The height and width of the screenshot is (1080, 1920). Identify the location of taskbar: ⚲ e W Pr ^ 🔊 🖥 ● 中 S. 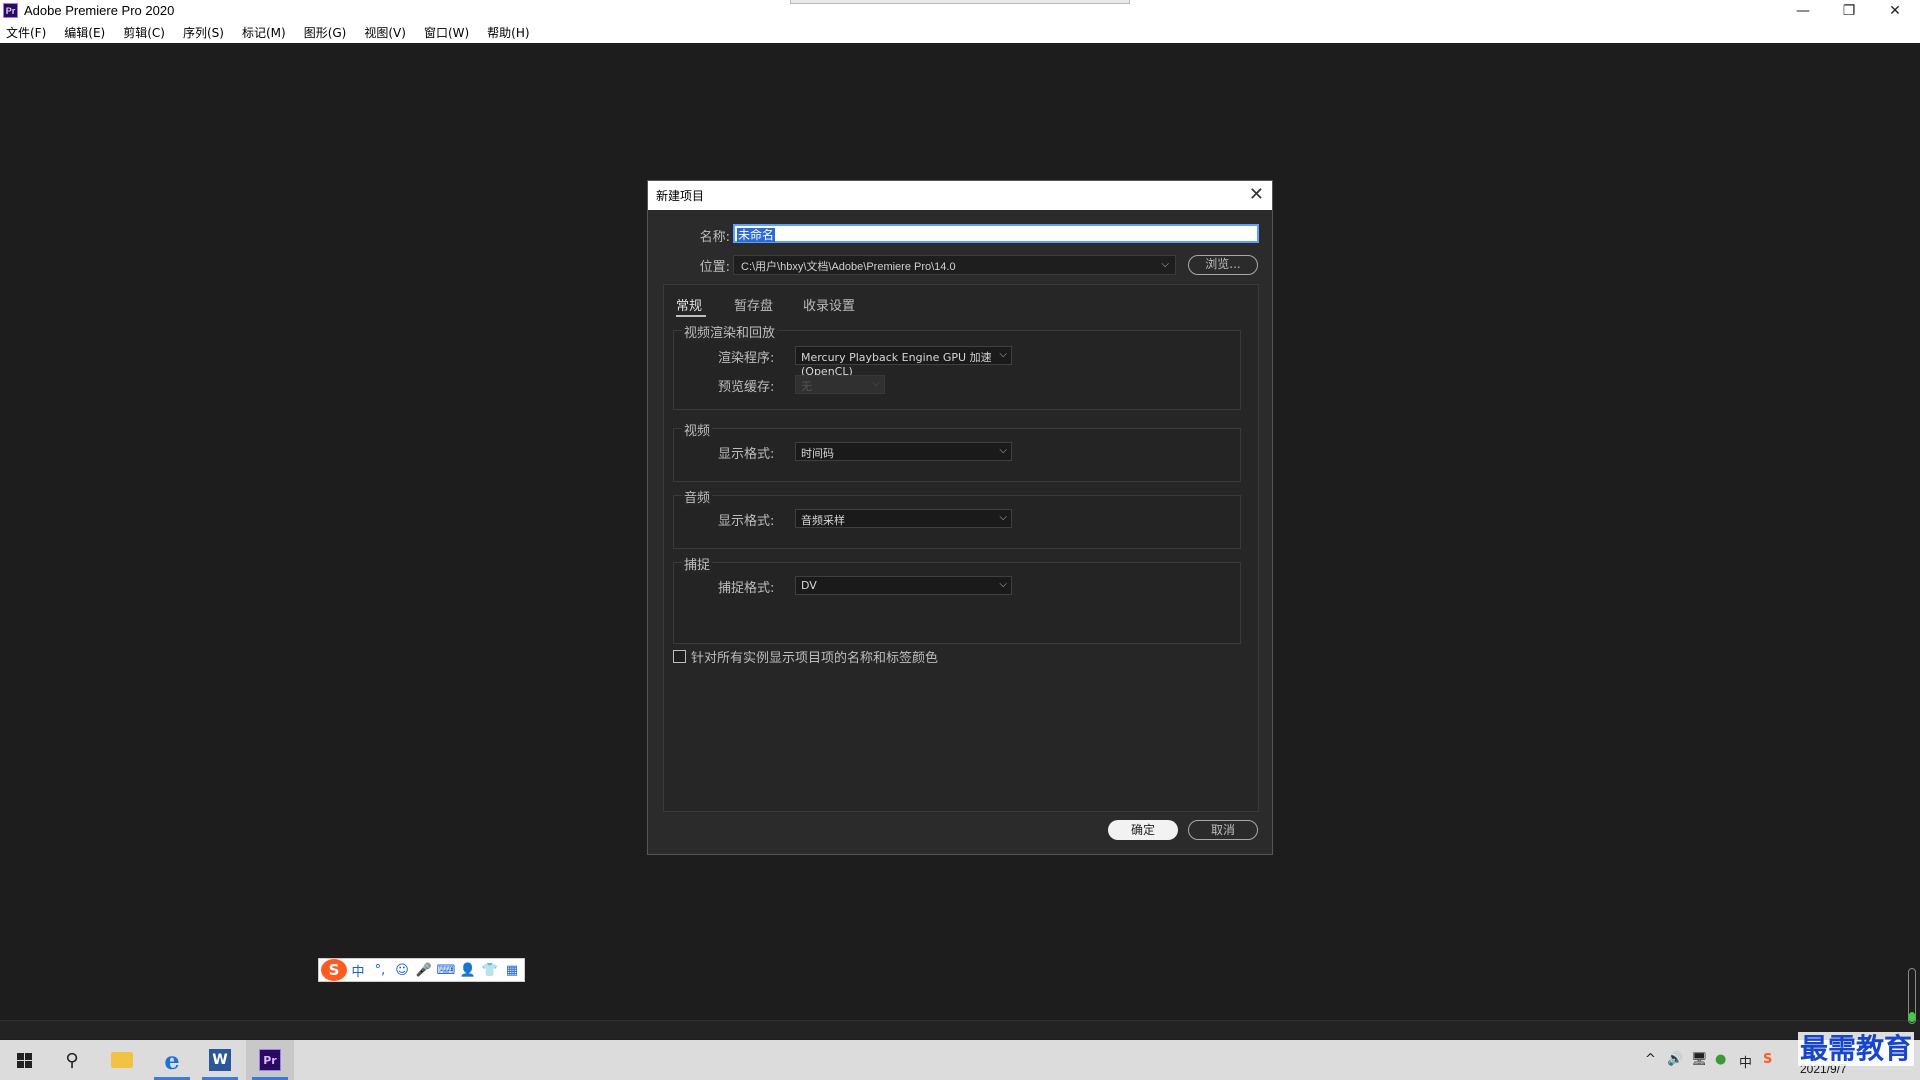
(960, 1060).